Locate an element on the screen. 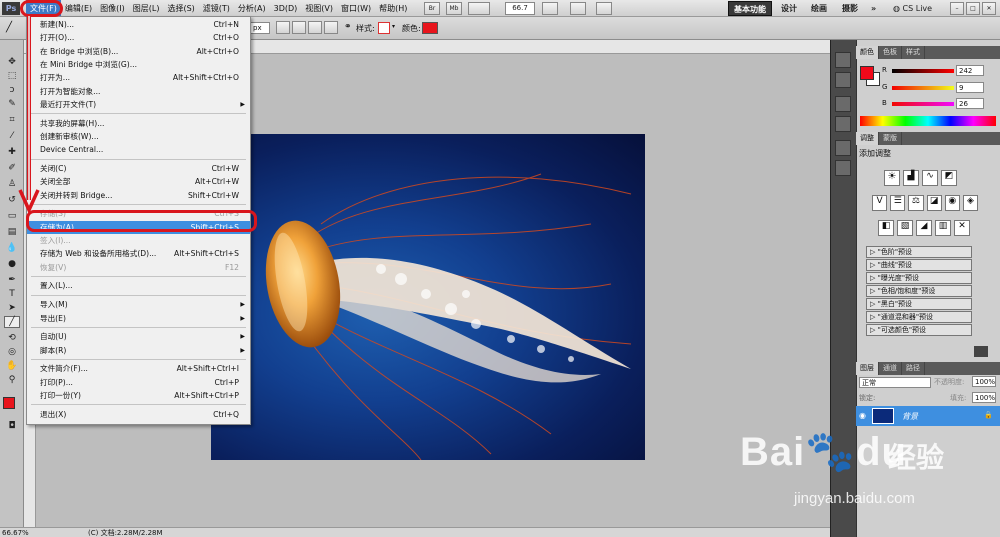 This screenshot has width=1000, height=537. character-panel-icon is located at coordinates (843, 104).